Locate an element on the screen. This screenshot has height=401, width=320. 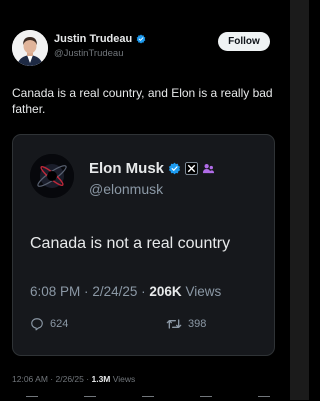
scrollbar-gutter is located at coordinates (299, 200).